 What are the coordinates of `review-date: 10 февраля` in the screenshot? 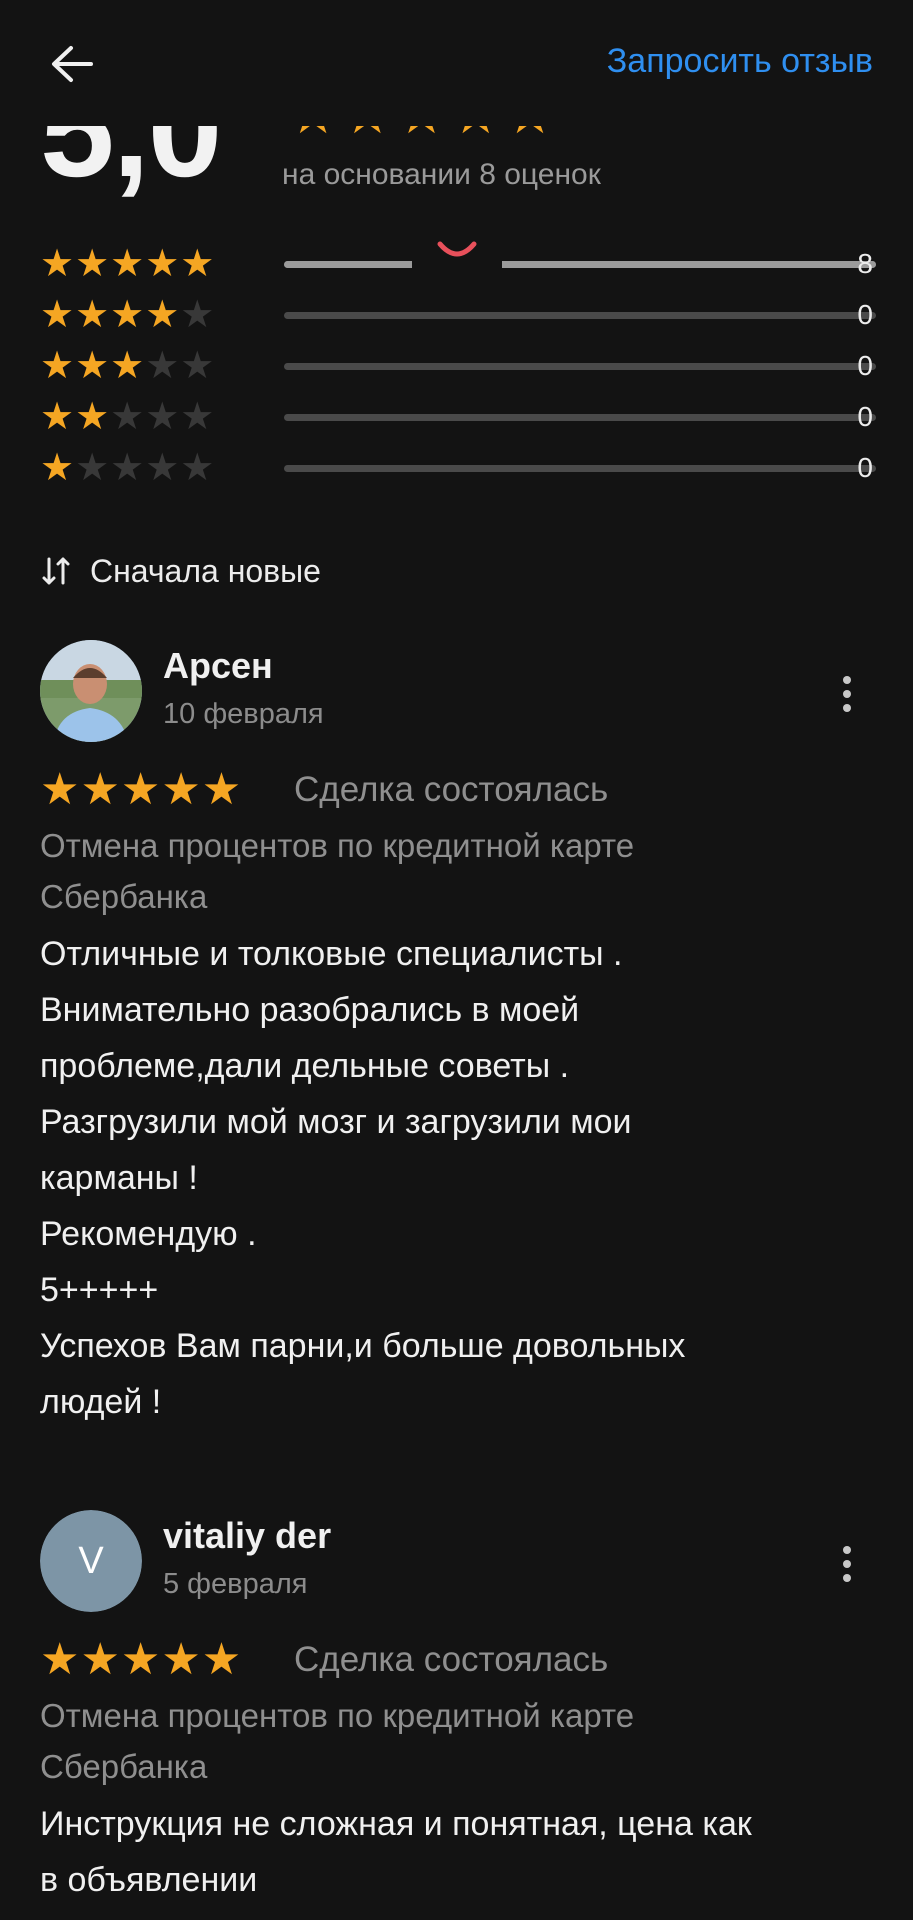 It's located at (243, 714).